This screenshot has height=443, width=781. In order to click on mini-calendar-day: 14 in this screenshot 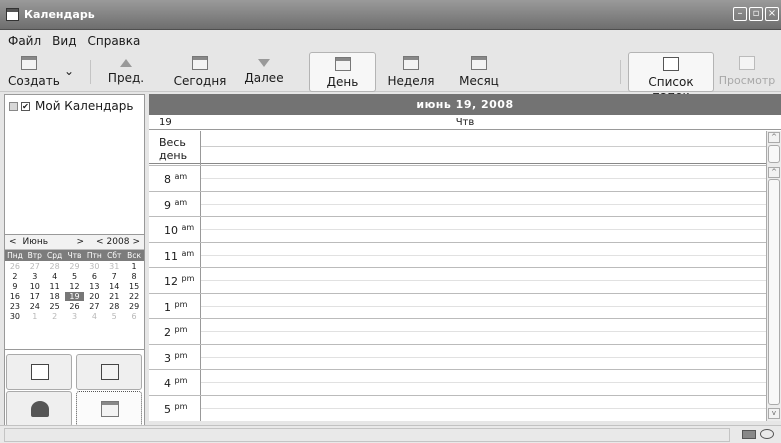, I will do `click(114, 286)`.